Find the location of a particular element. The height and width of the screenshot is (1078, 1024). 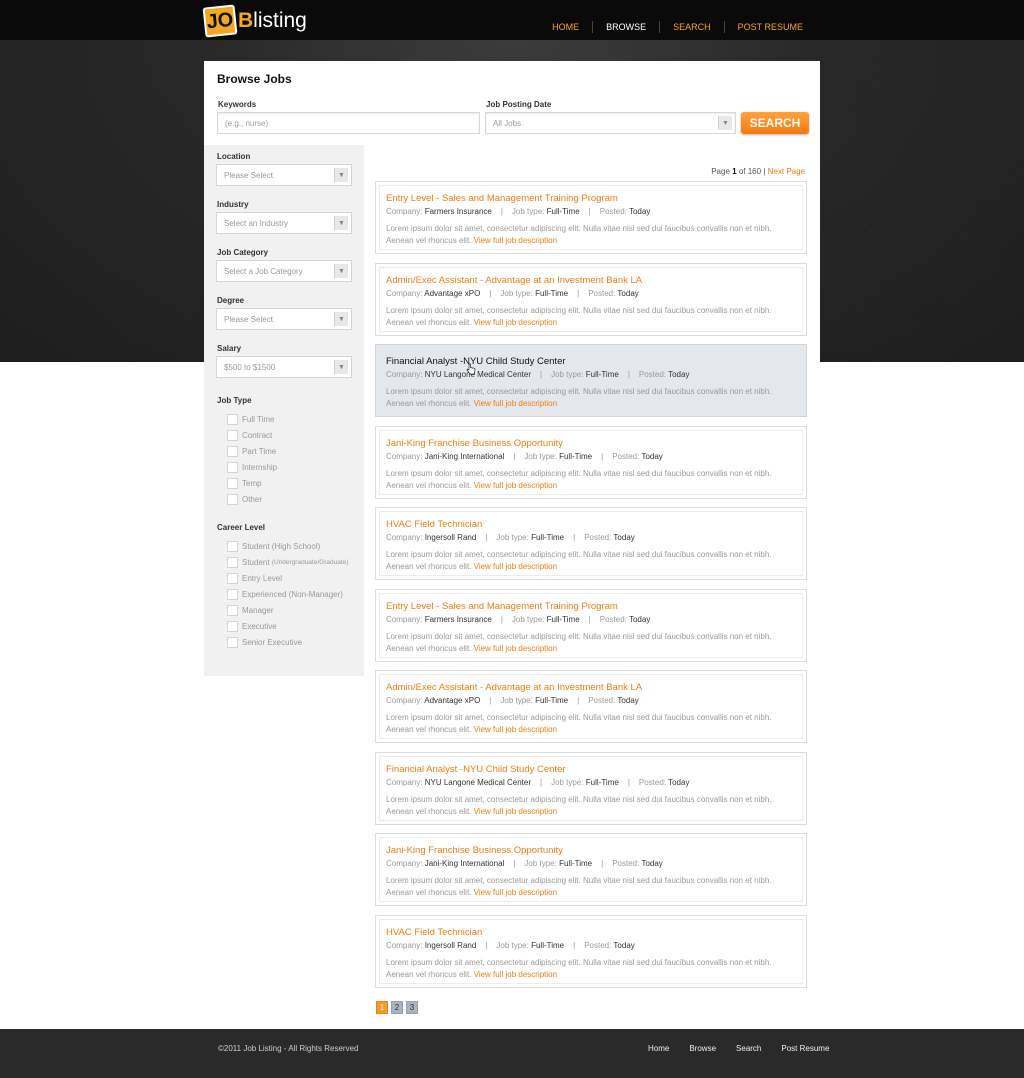

page-button: 2 is located at coordinates (397, 1007).